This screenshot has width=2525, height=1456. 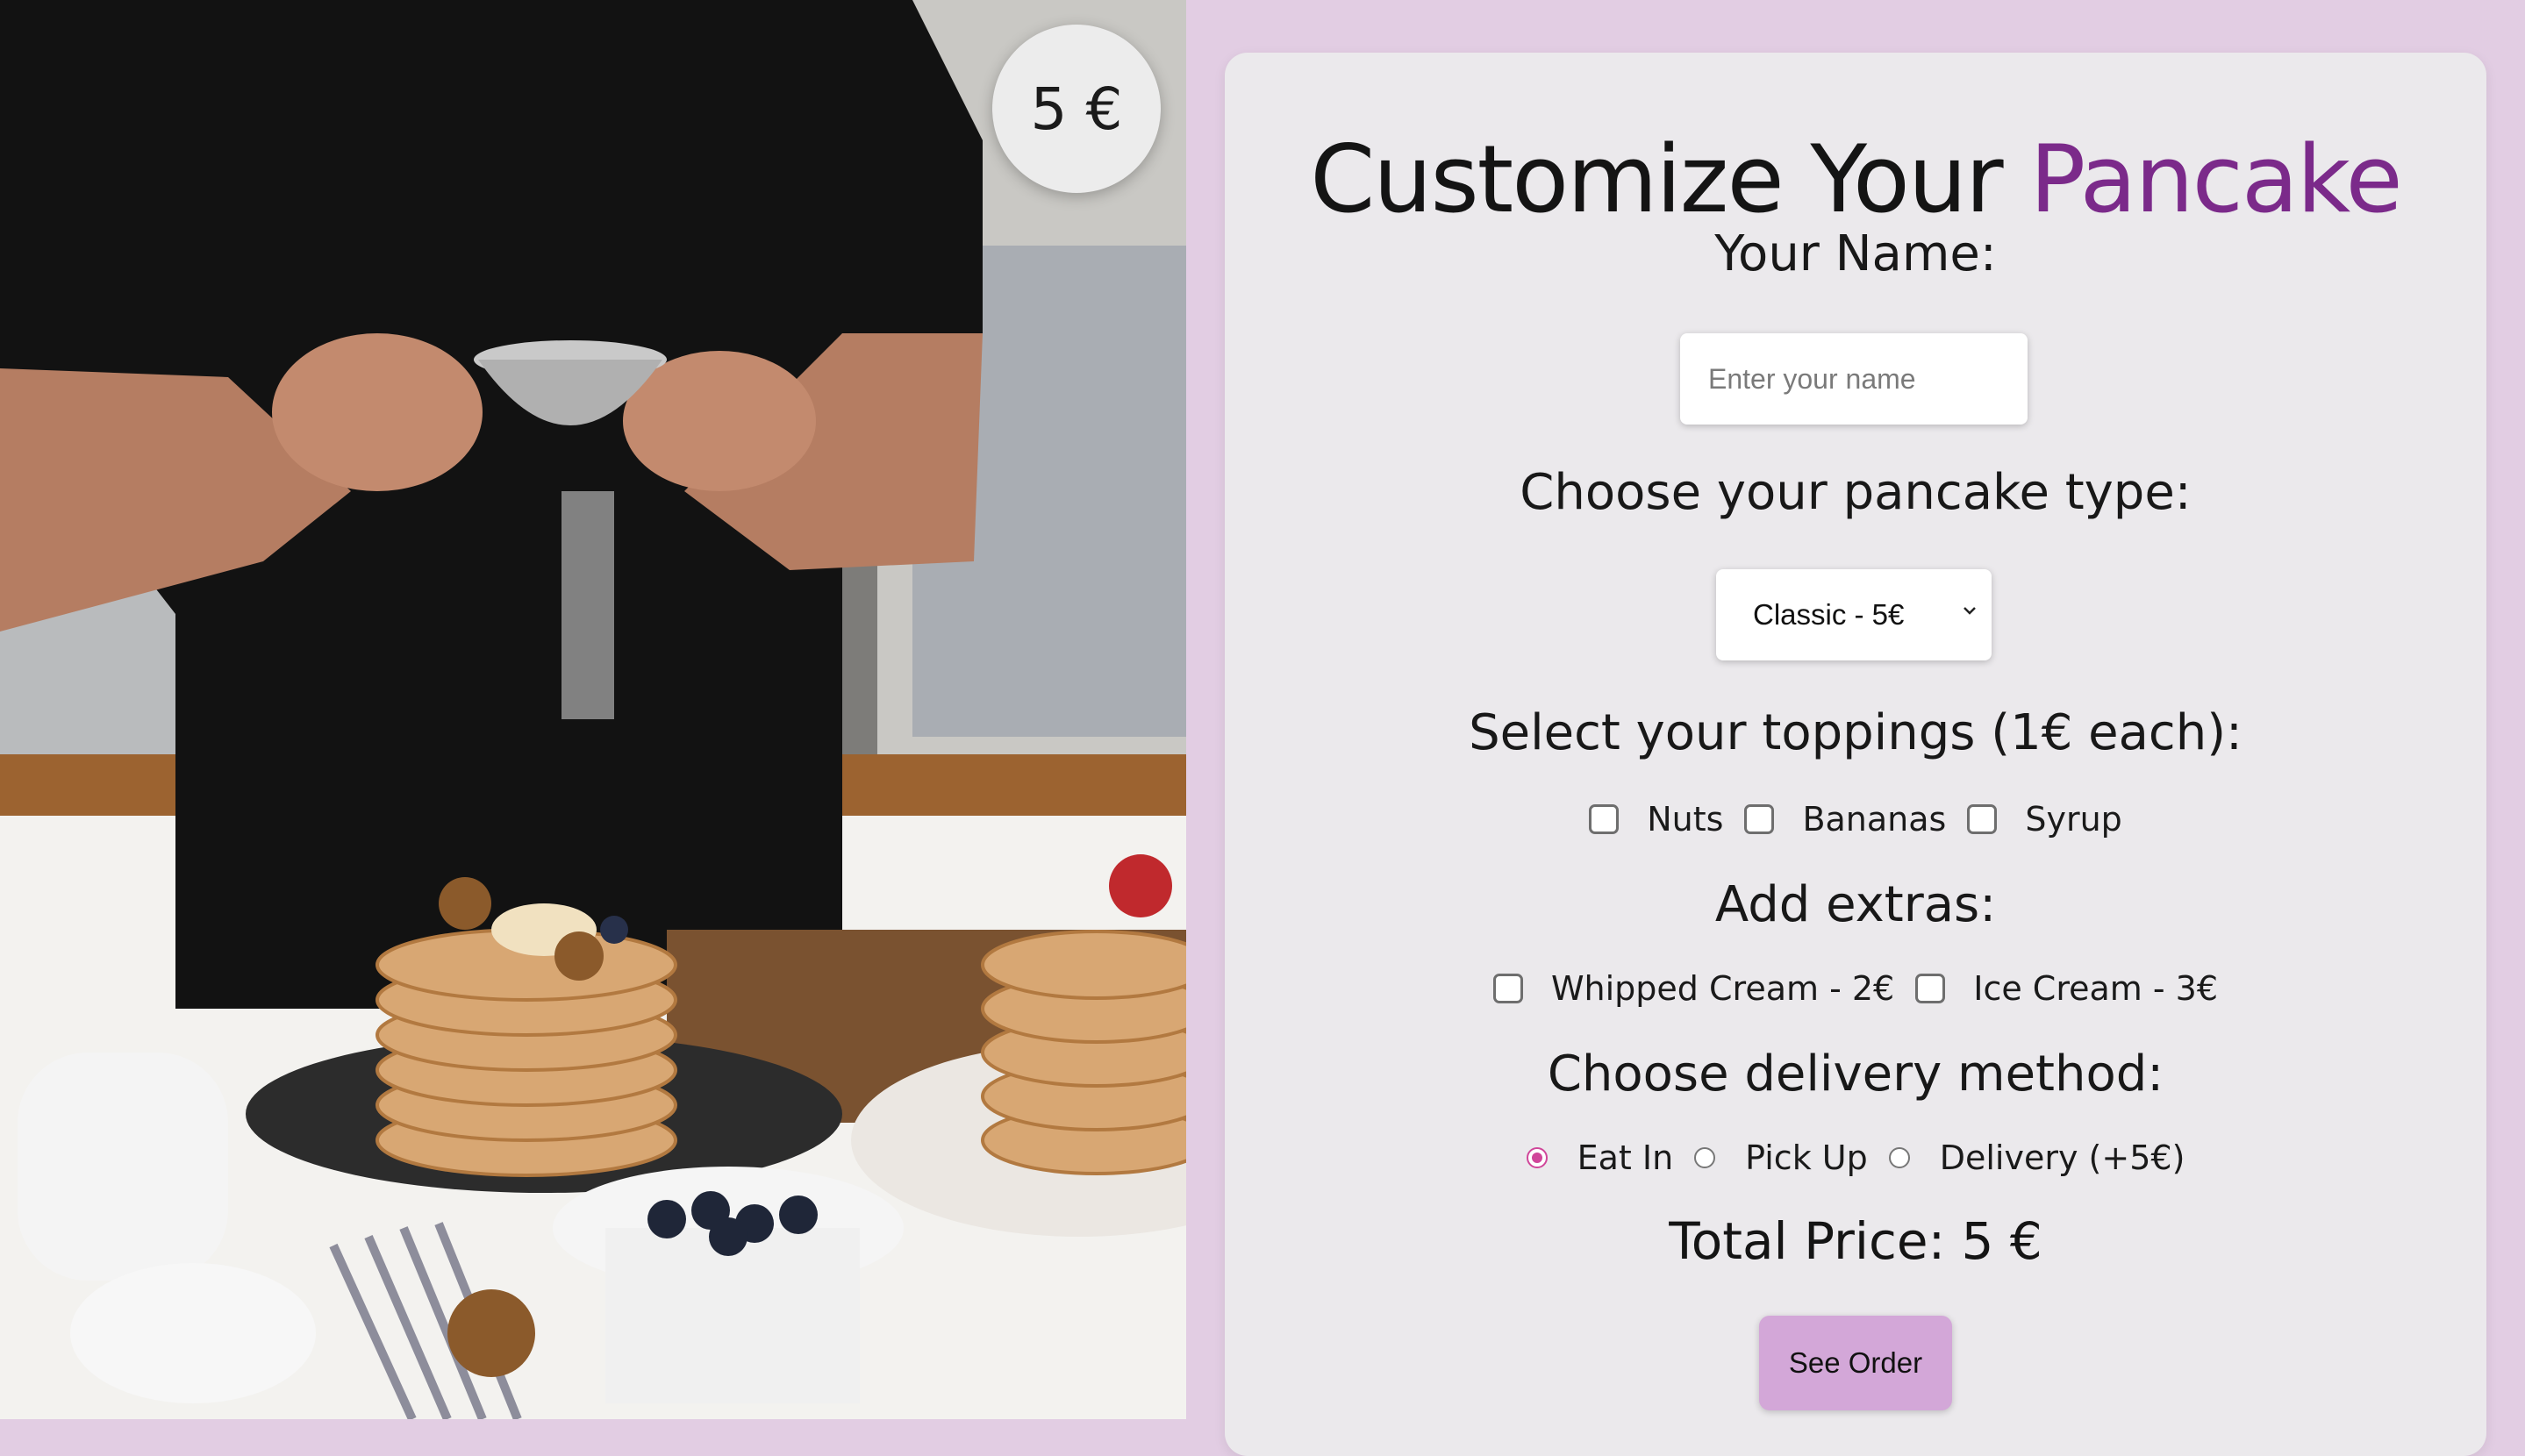 I want to click on extra-ice-cream: Ice Cream - 3€, so click(x=2066, y=988).